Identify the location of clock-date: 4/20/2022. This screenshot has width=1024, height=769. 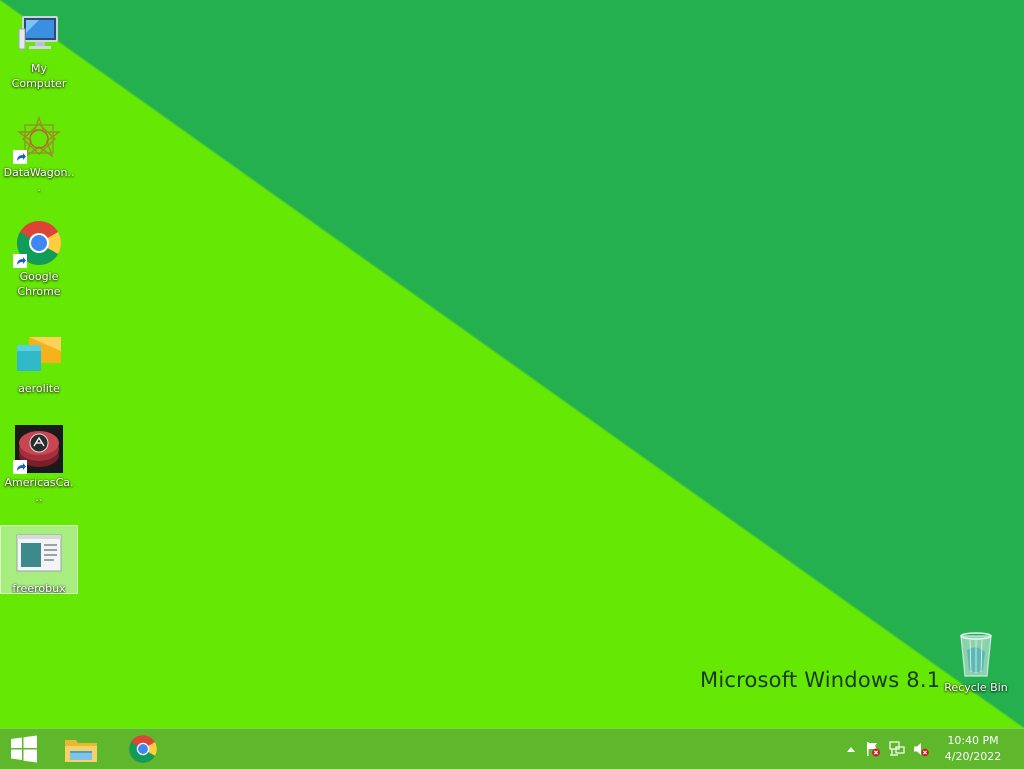
(973, 756).